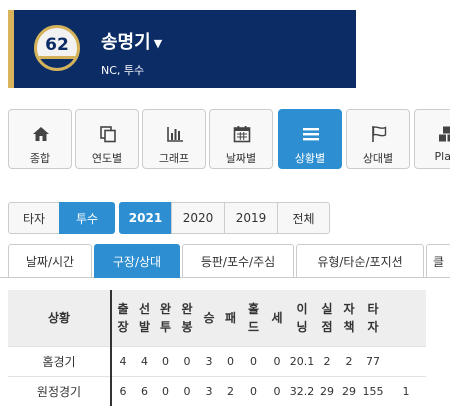  What do you see at coordinates (378, 158) in the screenshot?
I see `nav-label: 상대별` at bounding box center [378, 158].